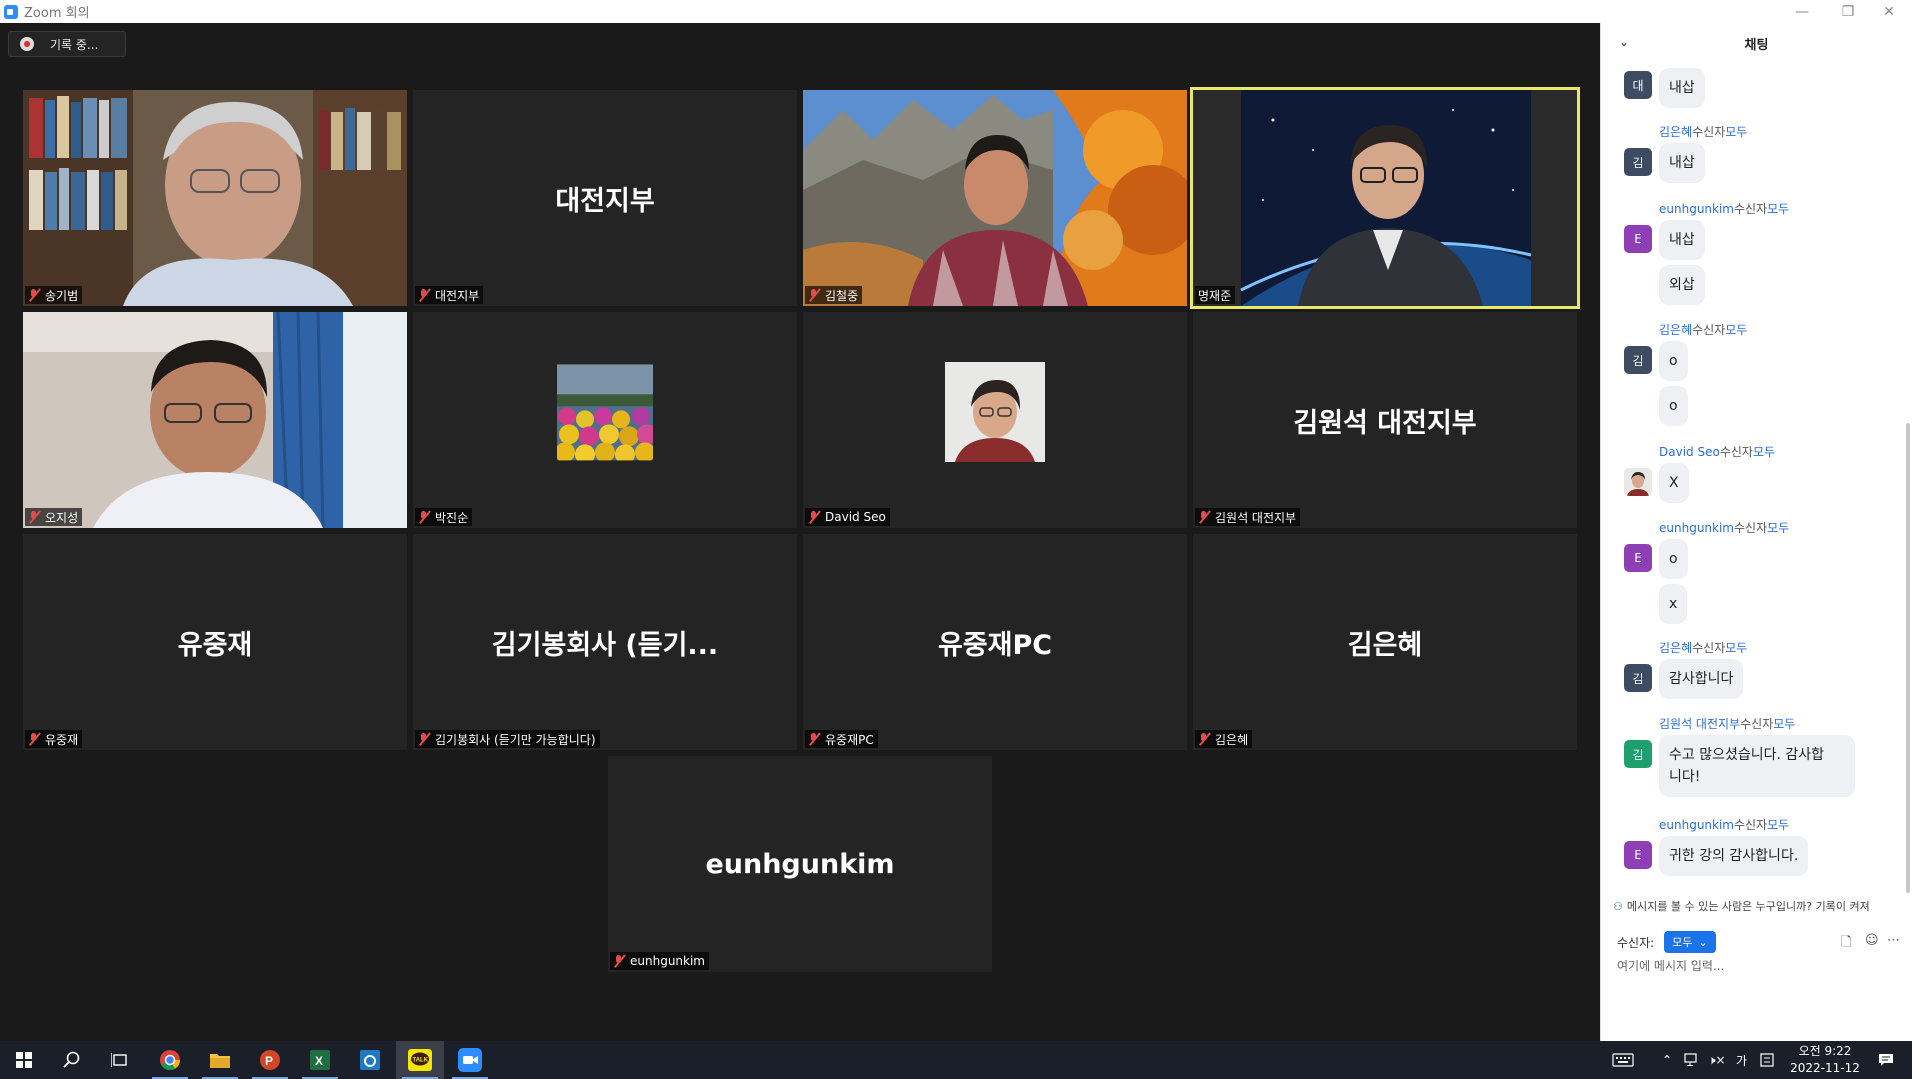 The image size is (1912, 1079). I want to click on participant-tile: 송기범, so click(215, 198).